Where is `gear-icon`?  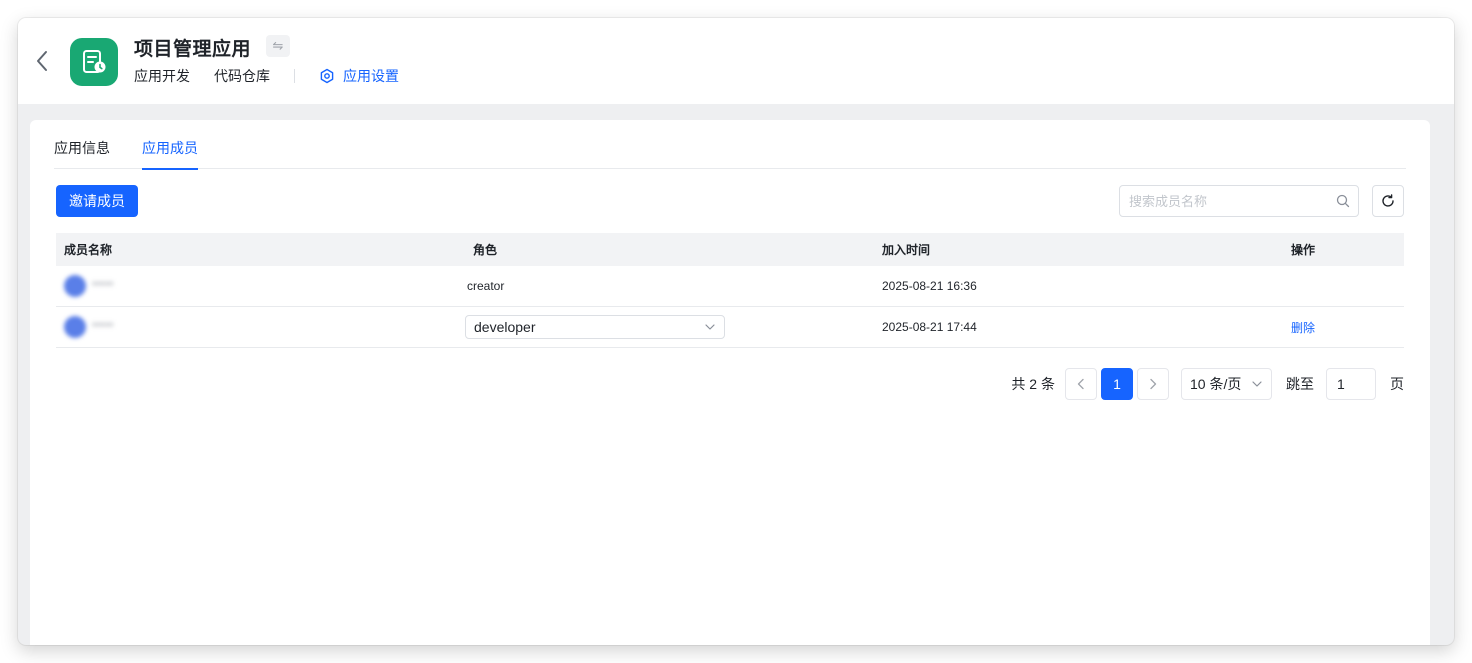
gear-icon is located at coordinates (327, 76).